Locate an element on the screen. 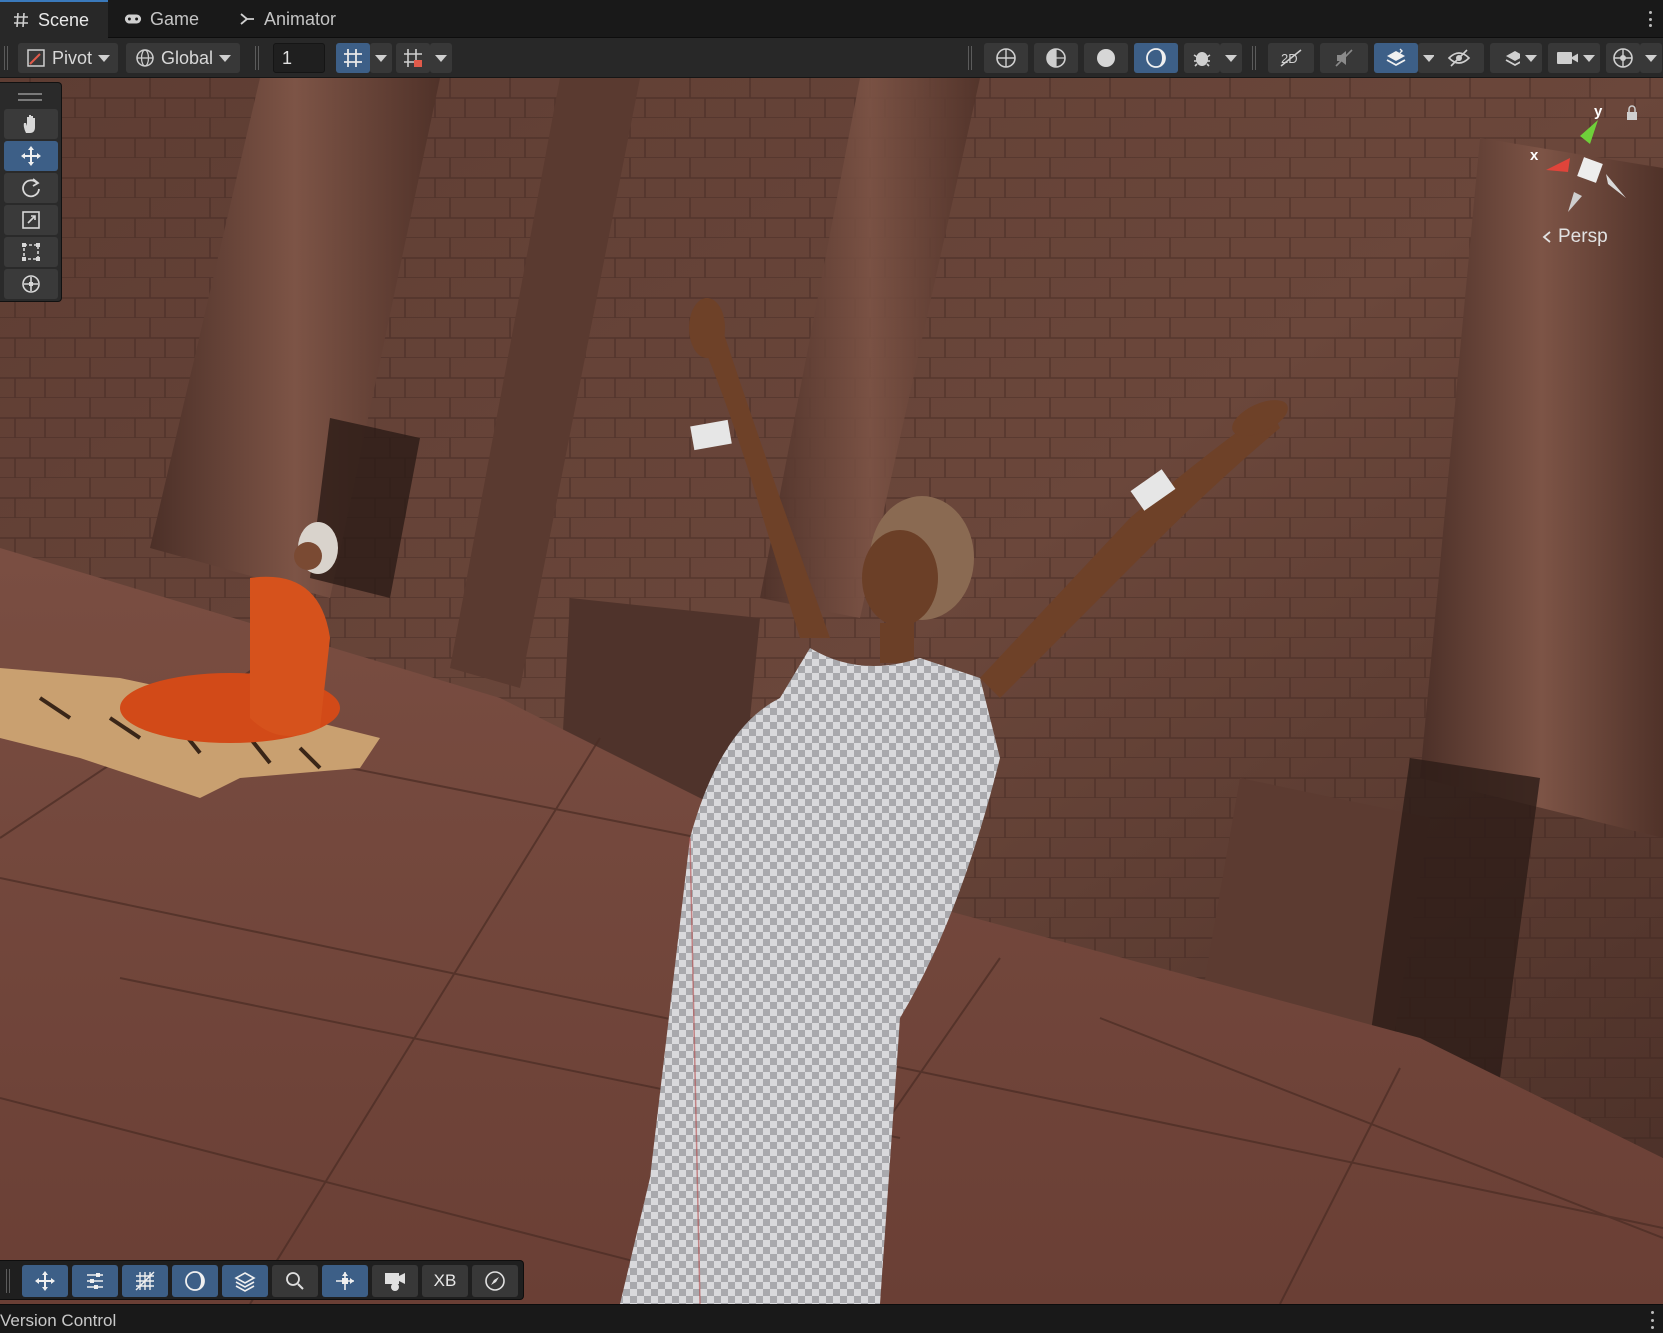 The width and height of the screenshot is (1663, 1333). x-axis-label: x is located at coordinates (1534, 155).